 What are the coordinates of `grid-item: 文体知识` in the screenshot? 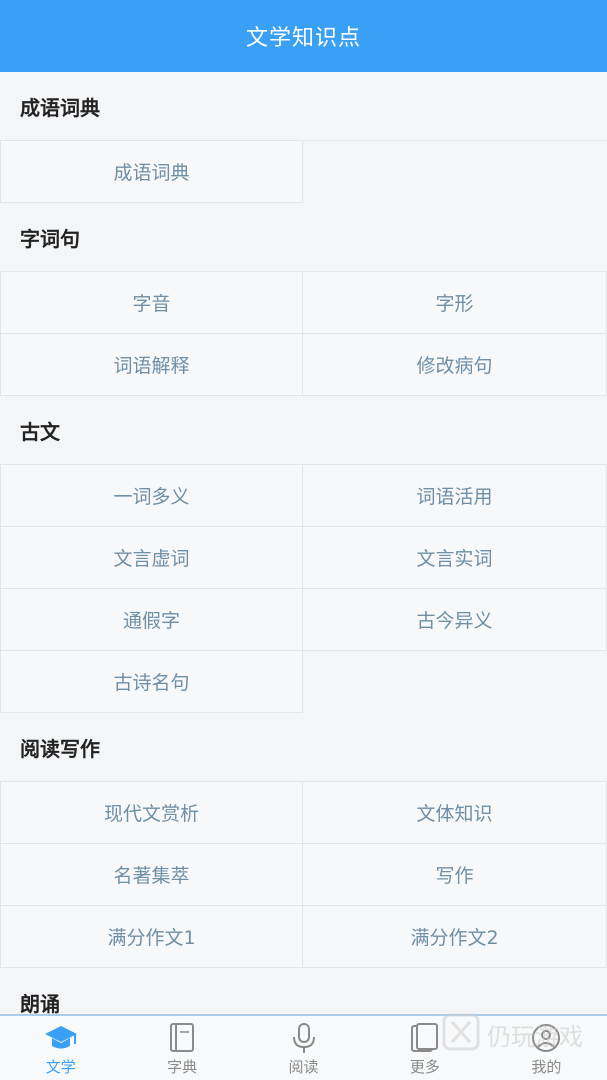 It's located at (455, 813).